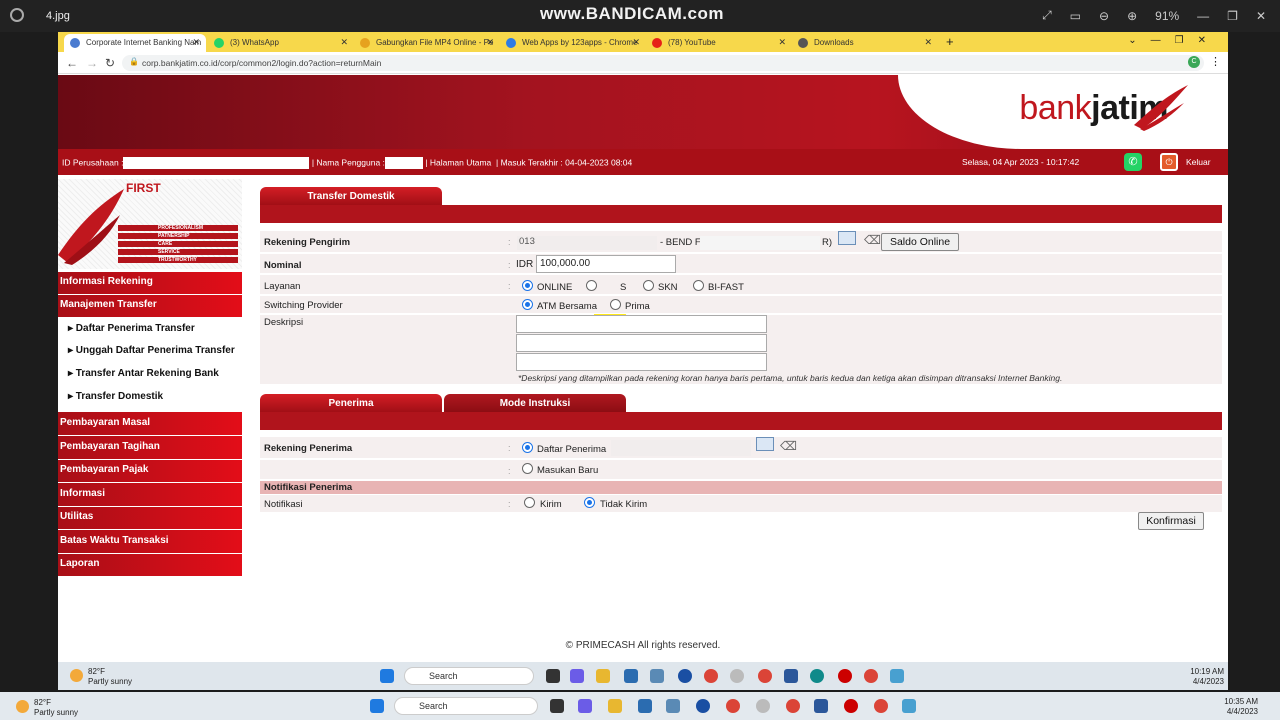  What do you see at coordinates (1171, 521) in the screenshot?
I see `konfirmasi-button: Konfirmasi` at bounding box center [1171, 521].